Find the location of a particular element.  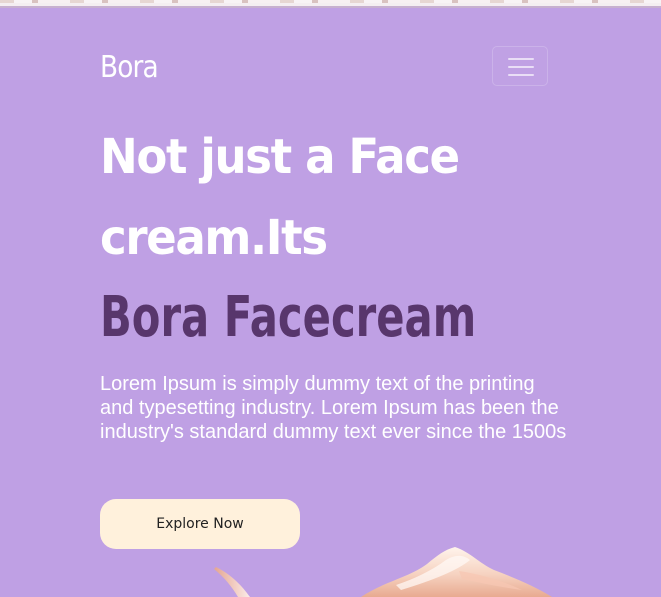

product-name: Bora Facecream is located at coordinates (288, 317).